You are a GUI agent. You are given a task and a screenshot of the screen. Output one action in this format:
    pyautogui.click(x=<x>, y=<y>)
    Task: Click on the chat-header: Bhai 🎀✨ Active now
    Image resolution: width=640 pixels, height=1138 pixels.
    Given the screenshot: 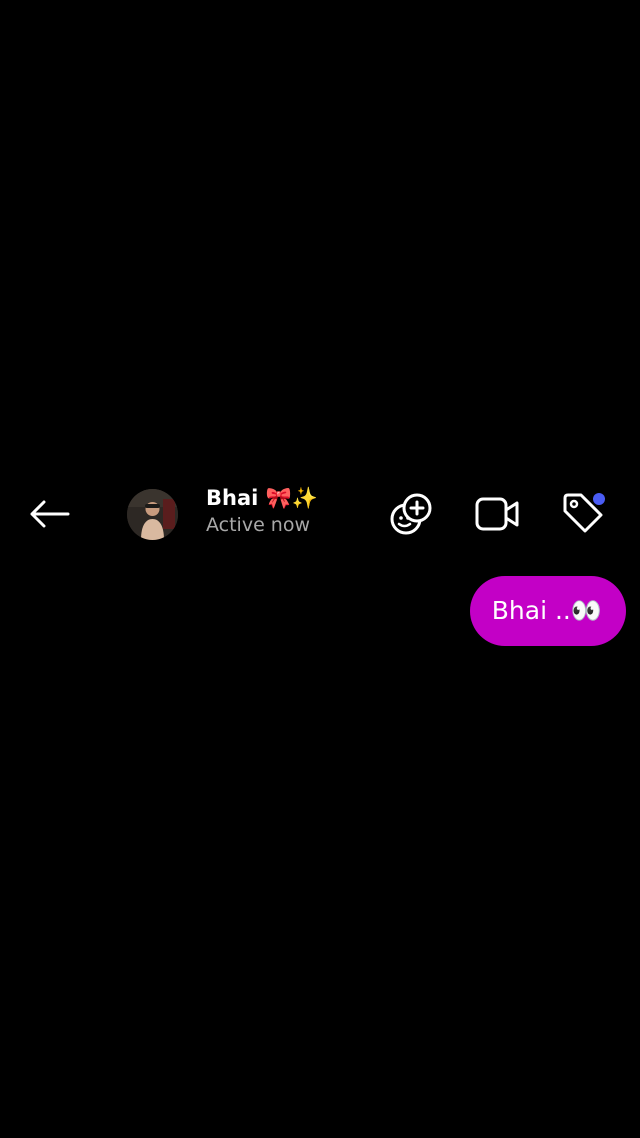 What is the action you would take?
    pyautogui.click(x=320, y=515)
    